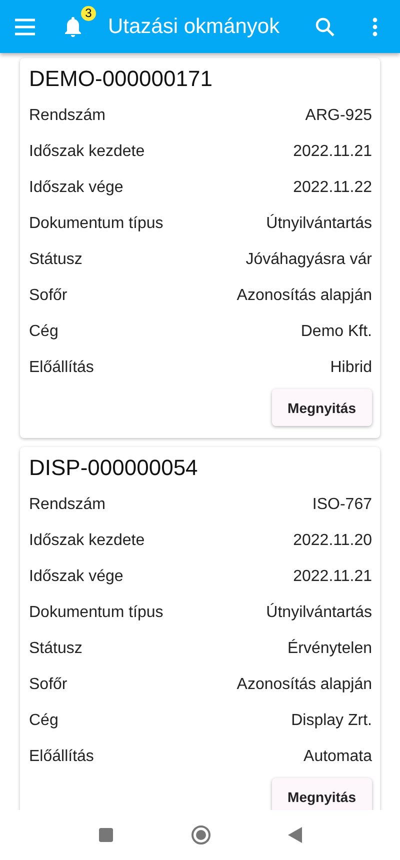  I want to click on notification-badge: 3, so click(88, 13).